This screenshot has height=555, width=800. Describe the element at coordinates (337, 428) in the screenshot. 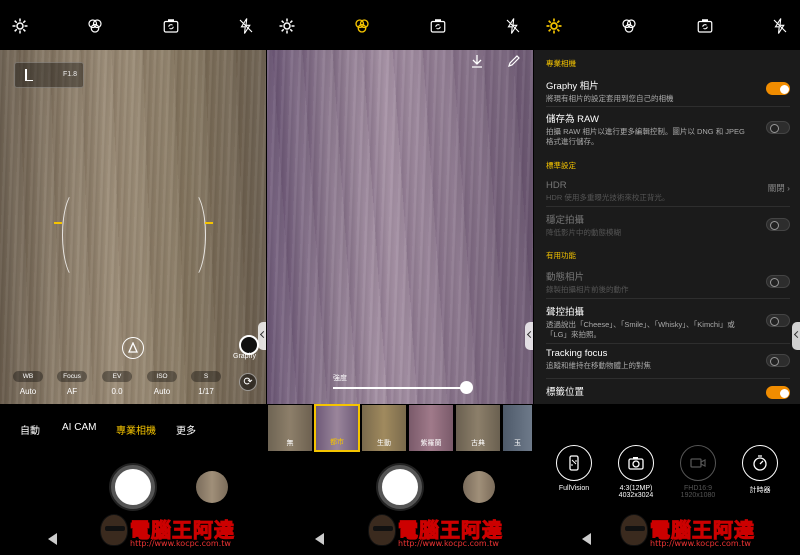

I see `filter-urban: 都市` at that location.